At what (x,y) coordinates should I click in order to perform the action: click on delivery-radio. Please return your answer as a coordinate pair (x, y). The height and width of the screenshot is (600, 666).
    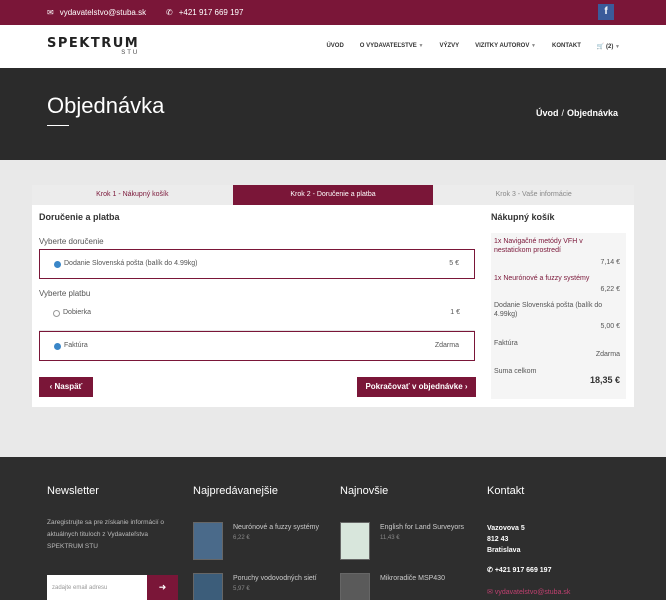
    Looking at the image, I should click on (57, 264).